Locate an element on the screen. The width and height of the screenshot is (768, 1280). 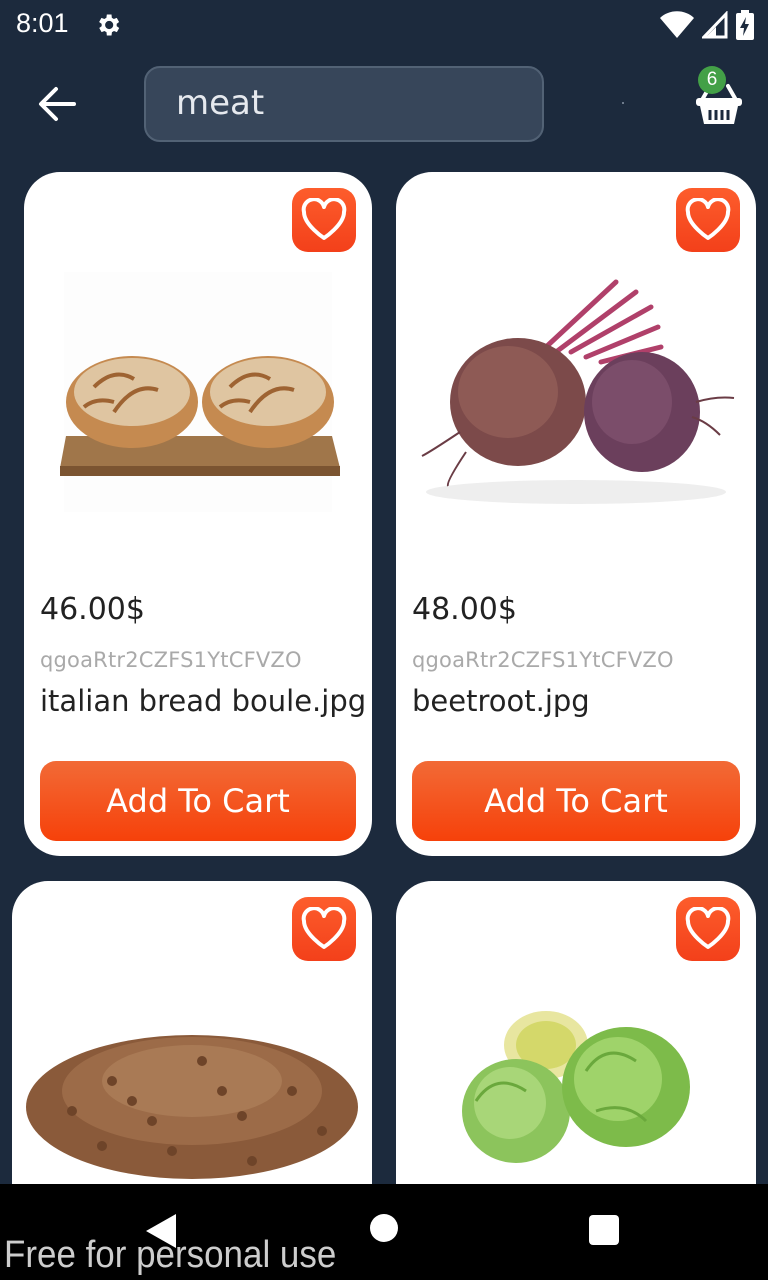
top-bar: 6 is located at coordinates (384, 104).